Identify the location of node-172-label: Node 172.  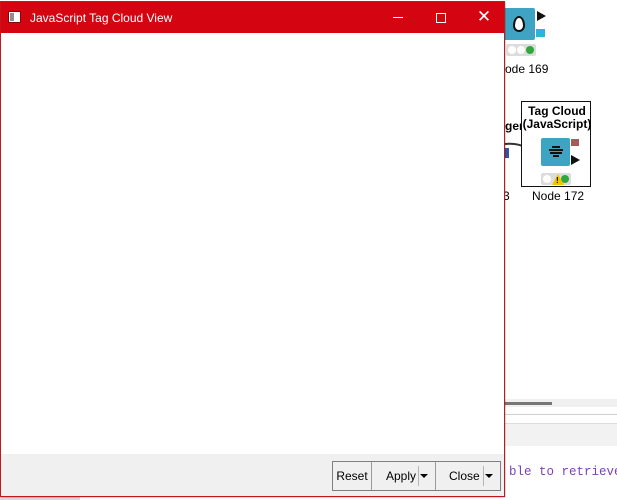
(558, 196).